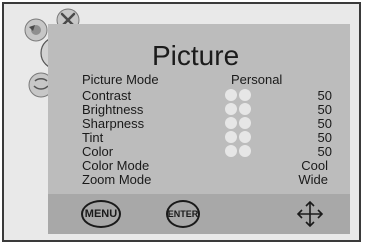  I want to click on enter-button: ENTER, so click(183, 214).